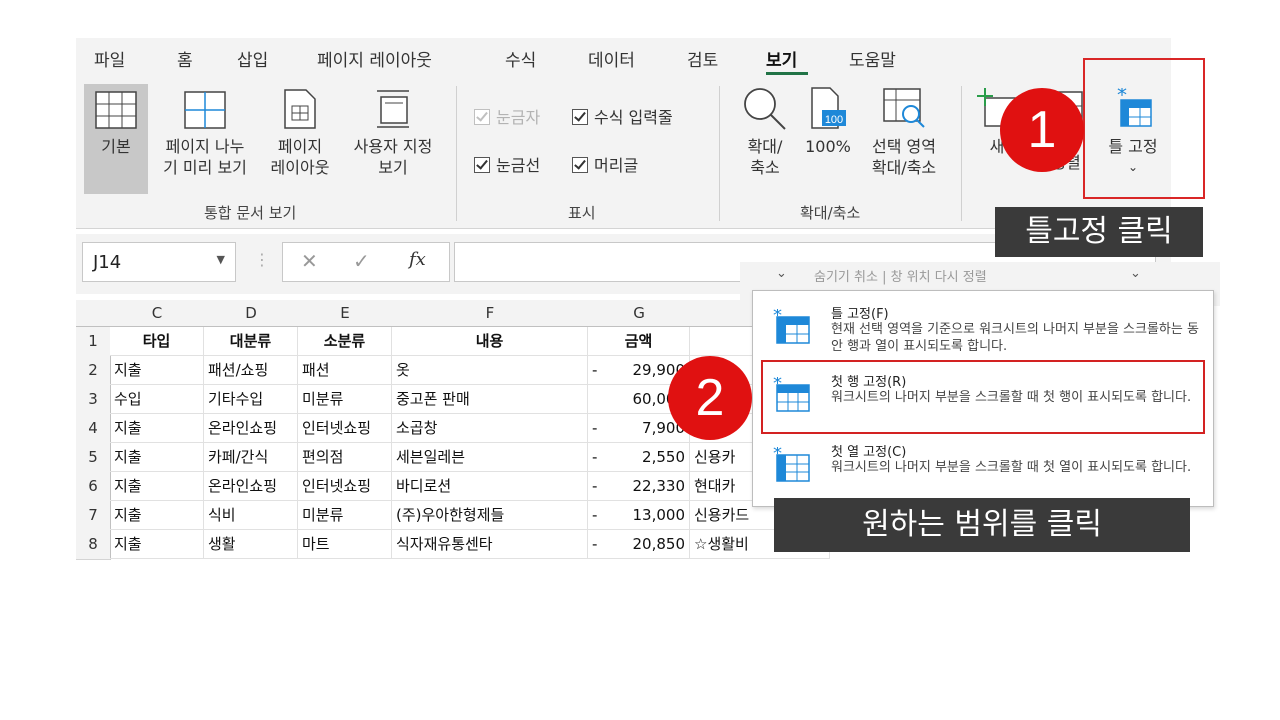  Describe the element at coordinates (93, 429) in the screenshot. I see `row-header: 4` at that location.